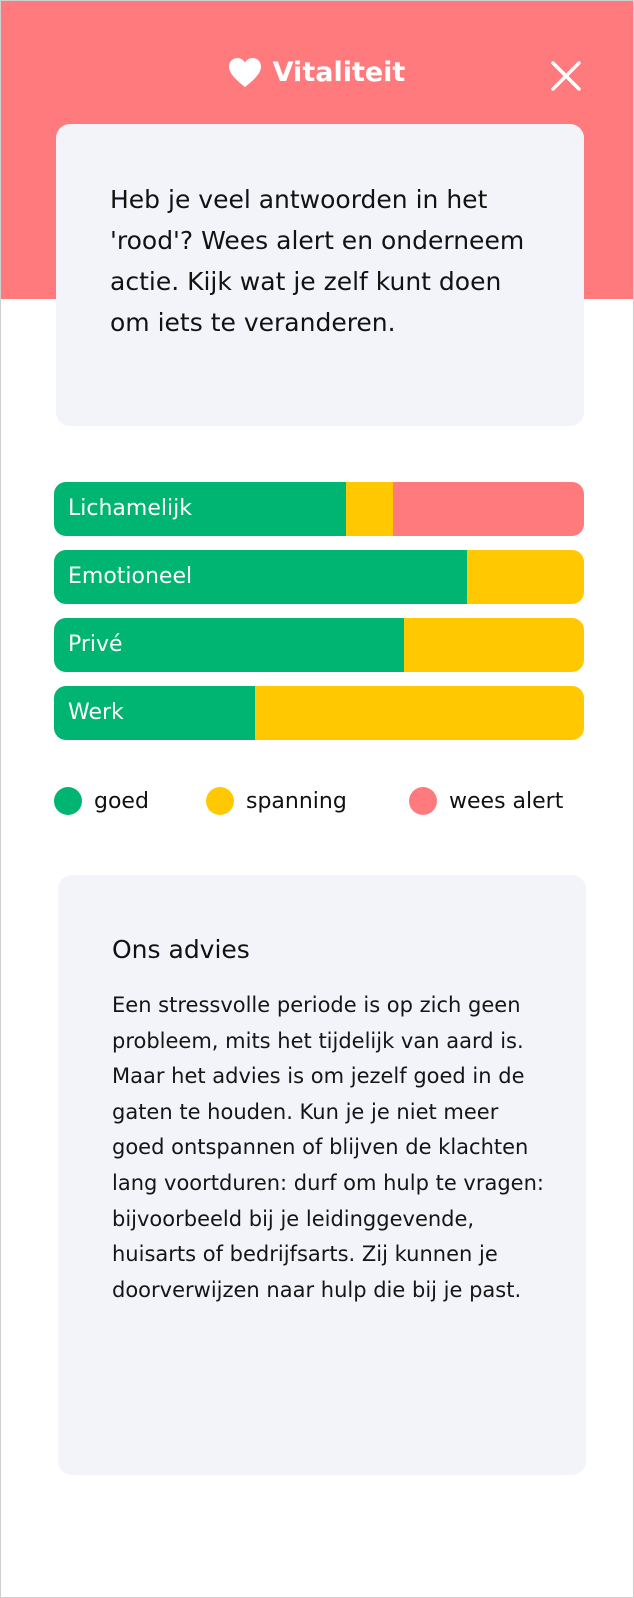 This screenshot has width=634, height=1598. I want to click on page-title: Vitaliteit, so click(339, 72).